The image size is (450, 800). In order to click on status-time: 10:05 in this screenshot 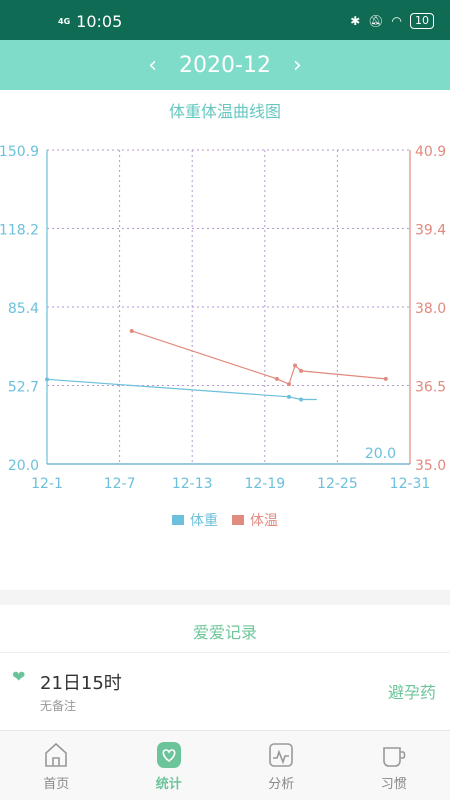, I will do `click(99, 21)`.